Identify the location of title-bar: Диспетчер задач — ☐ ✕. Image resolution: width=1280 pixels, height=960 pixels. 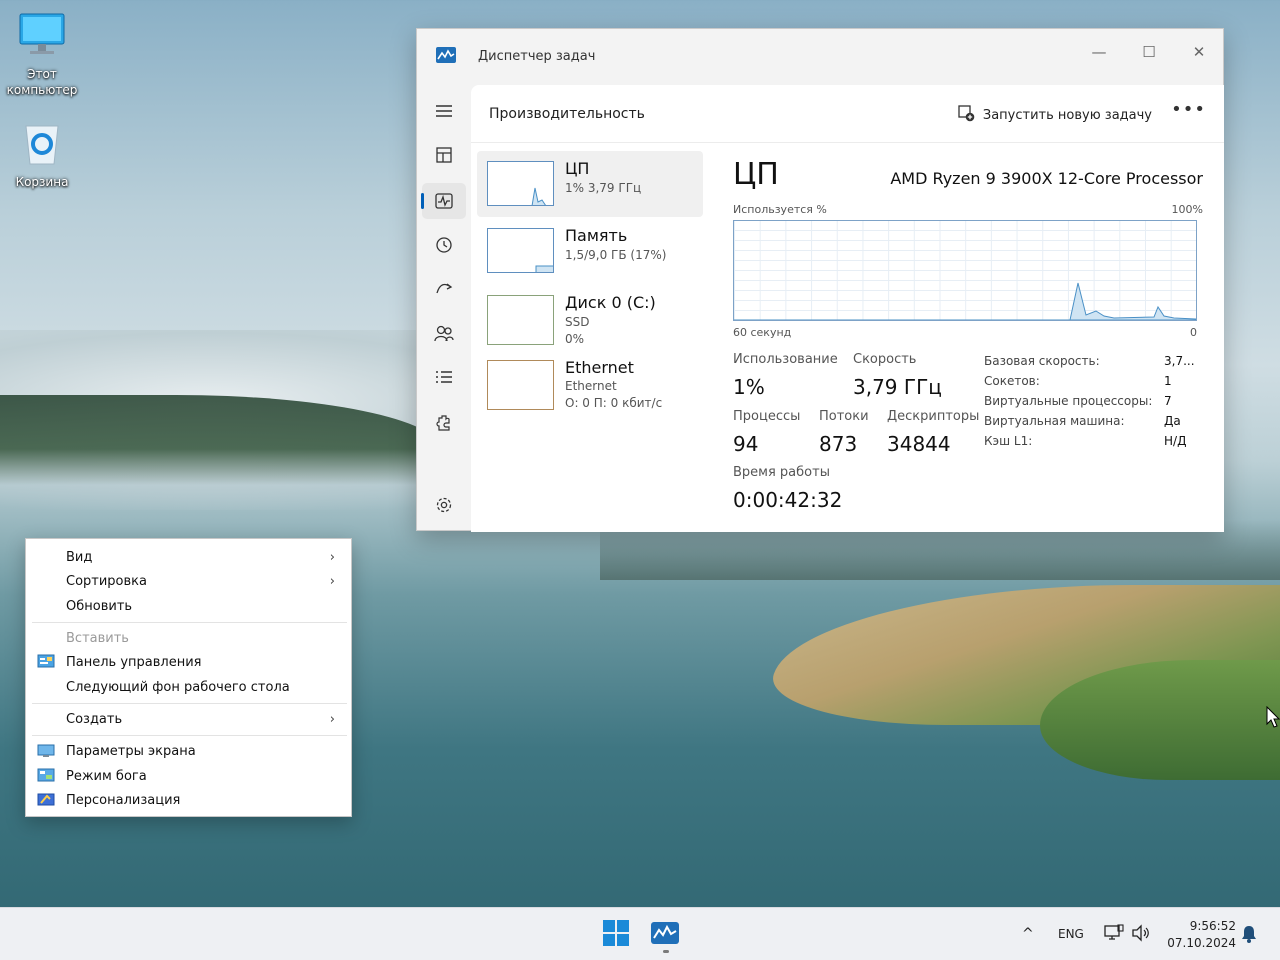
(820, 57).